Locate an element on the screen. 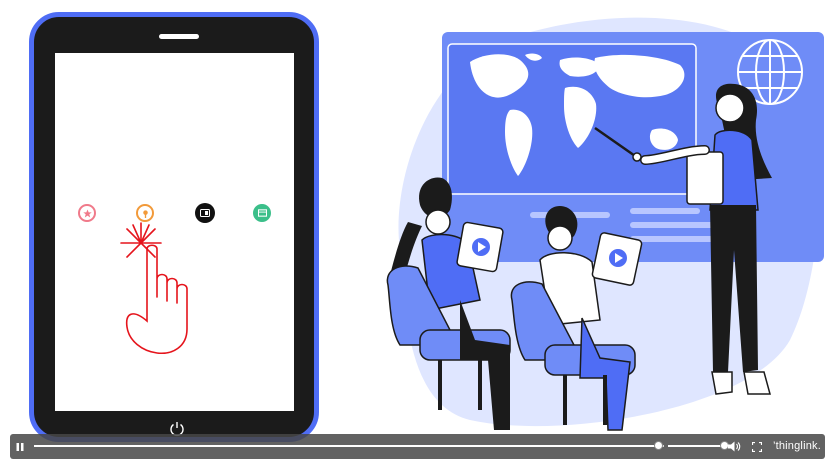  hotspot-star-icon is located at coordinates (87, 213).